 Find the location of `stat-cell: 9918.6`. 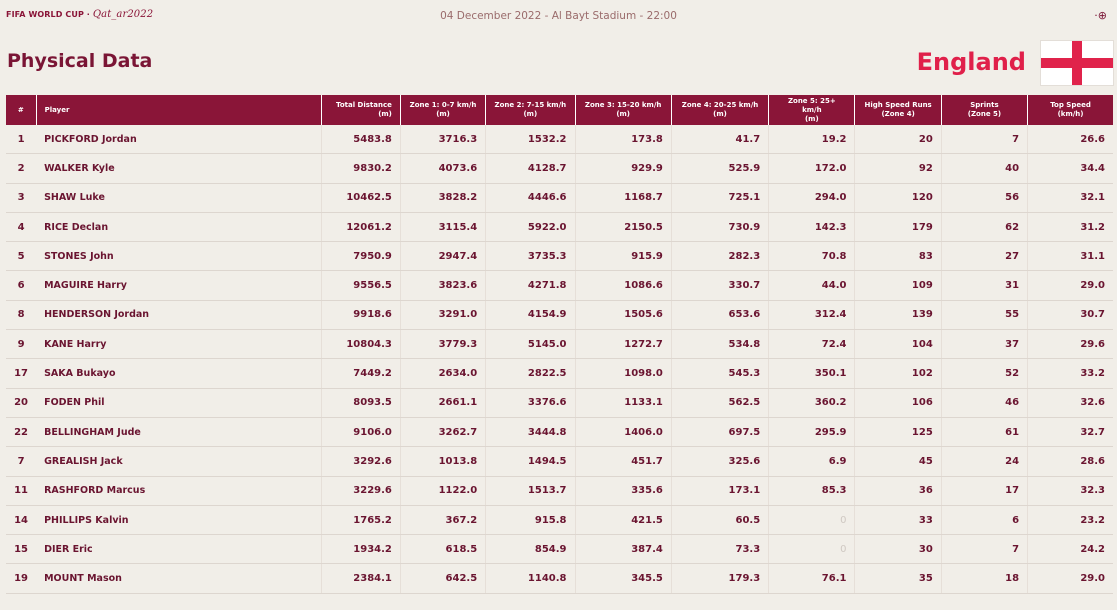

stat-cell: 9918.6 is located at coordinates (361, 315).